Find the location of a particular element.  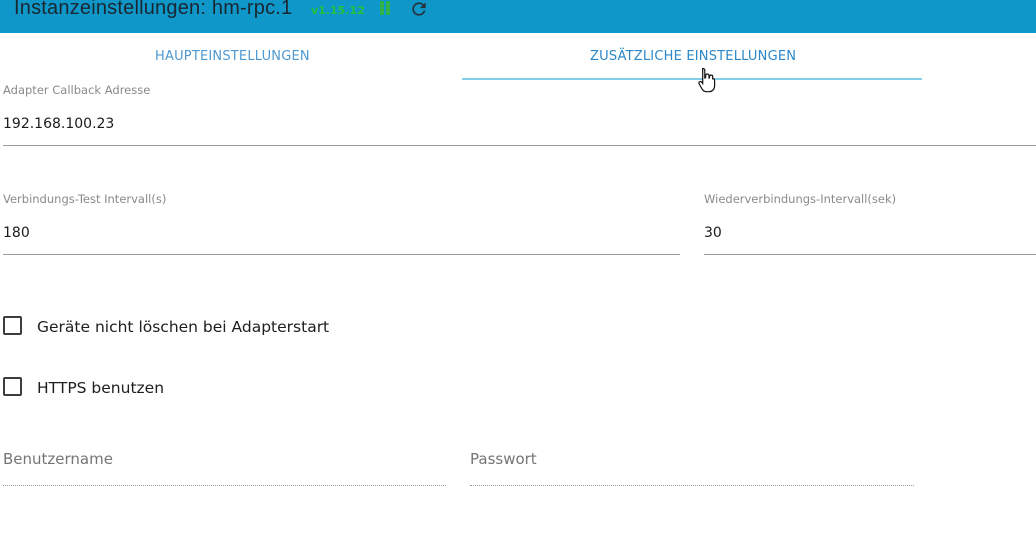

test-interval-underline is located at coordinates (341, 254).